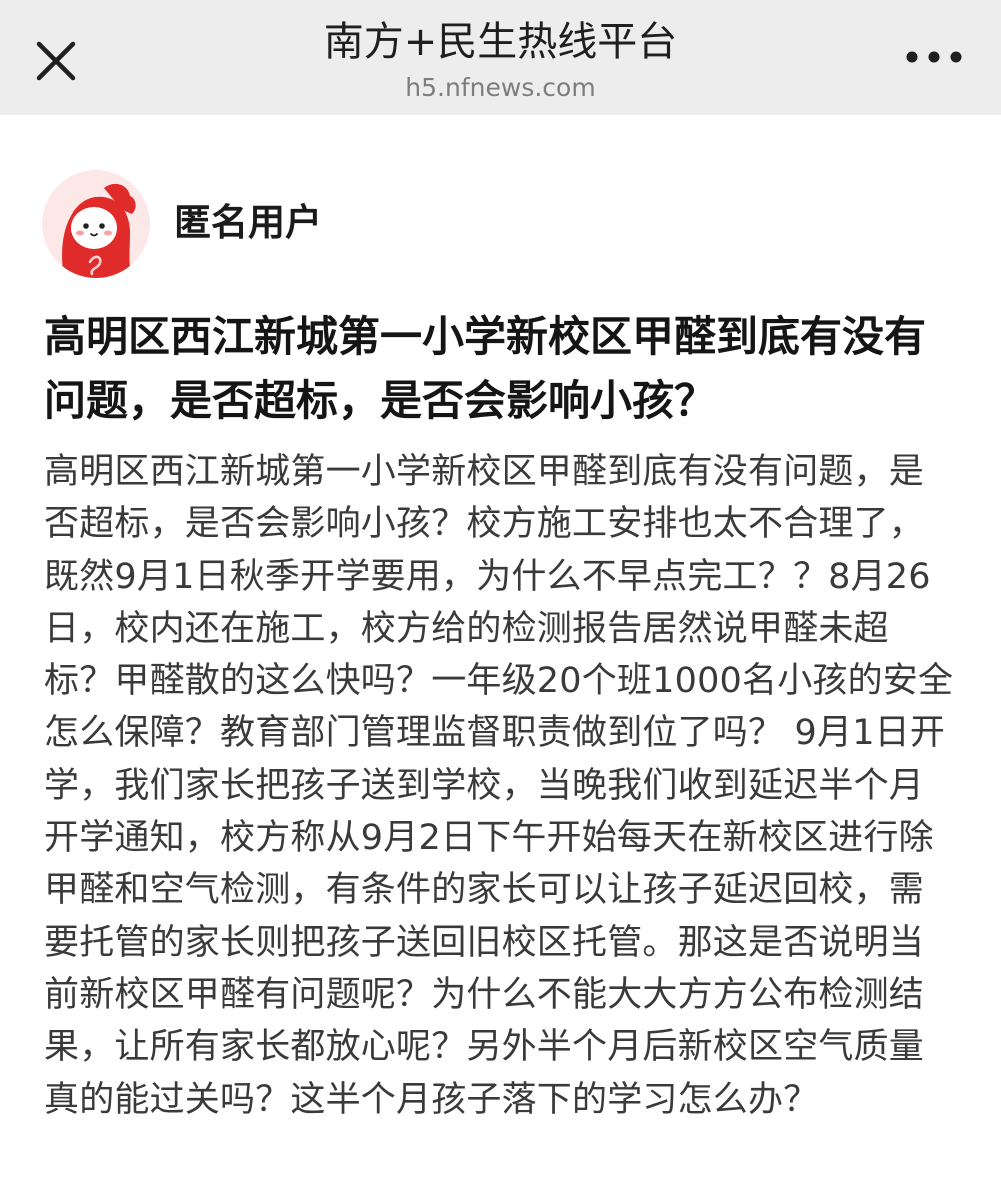 This screenshot has width=1001, height=1202. I want to click on author-name: 匿名用户, so click(248, 223).